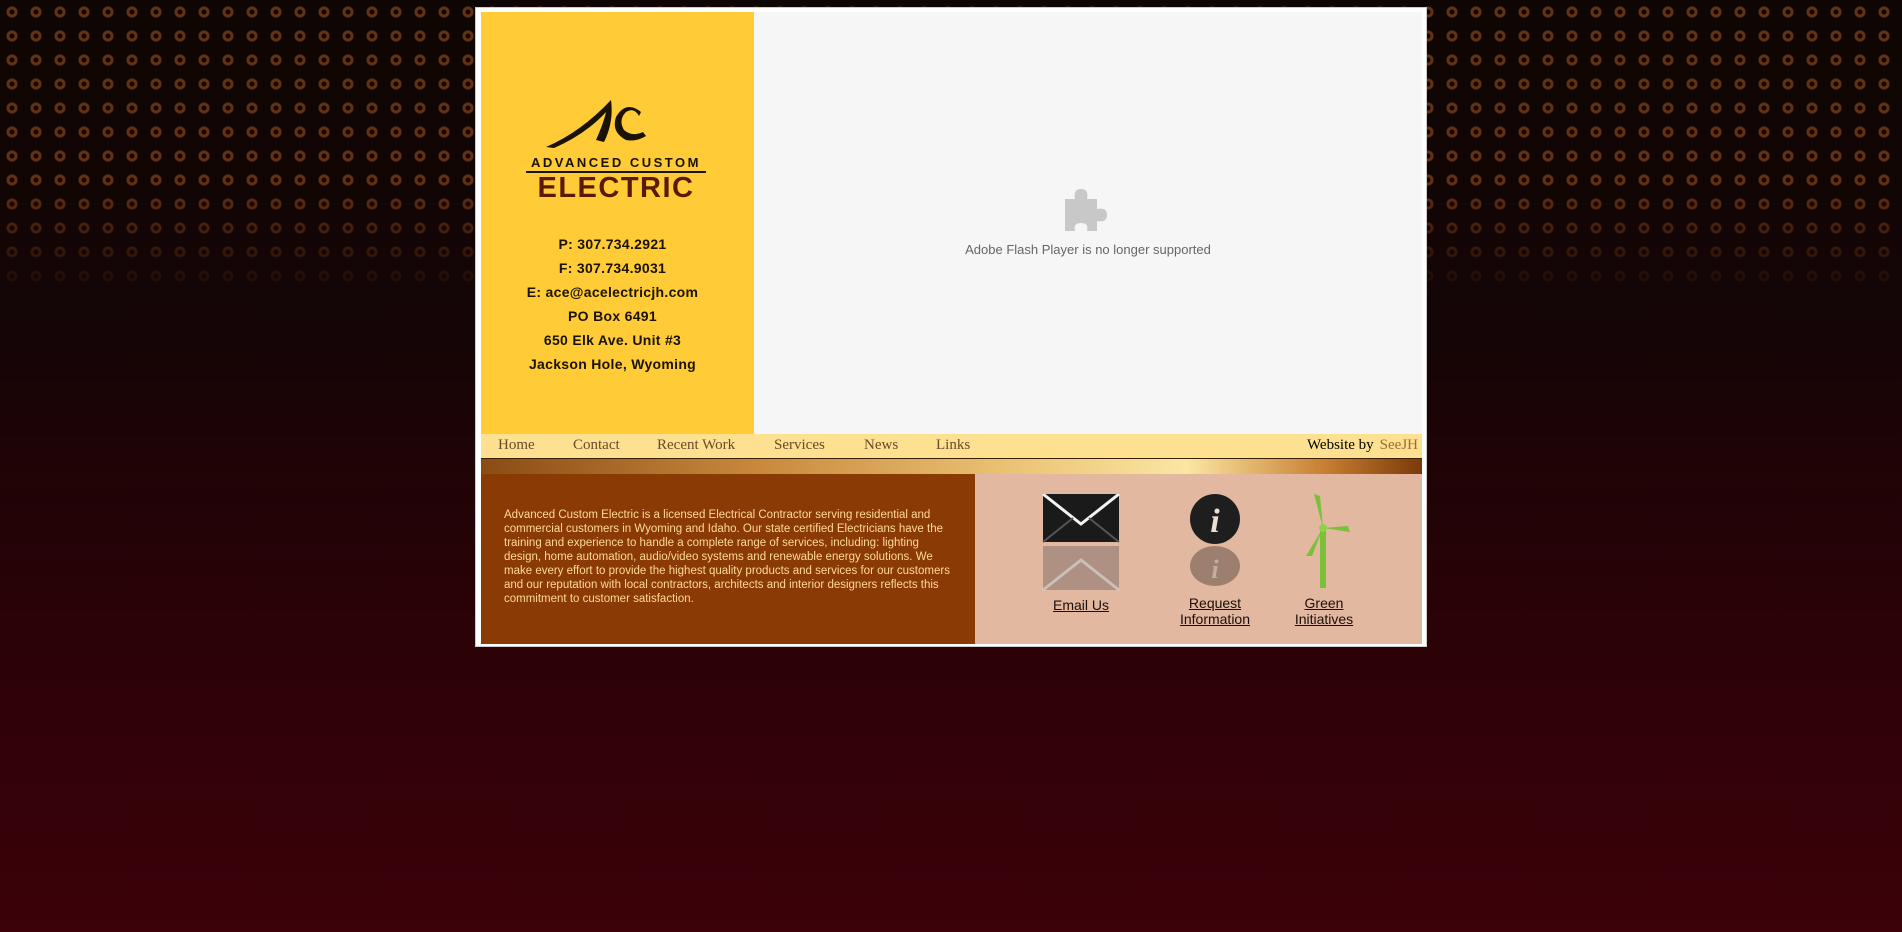 This screenshot has width=1902, height=932. I want to click on nav-home: Home, so click(516, 445).